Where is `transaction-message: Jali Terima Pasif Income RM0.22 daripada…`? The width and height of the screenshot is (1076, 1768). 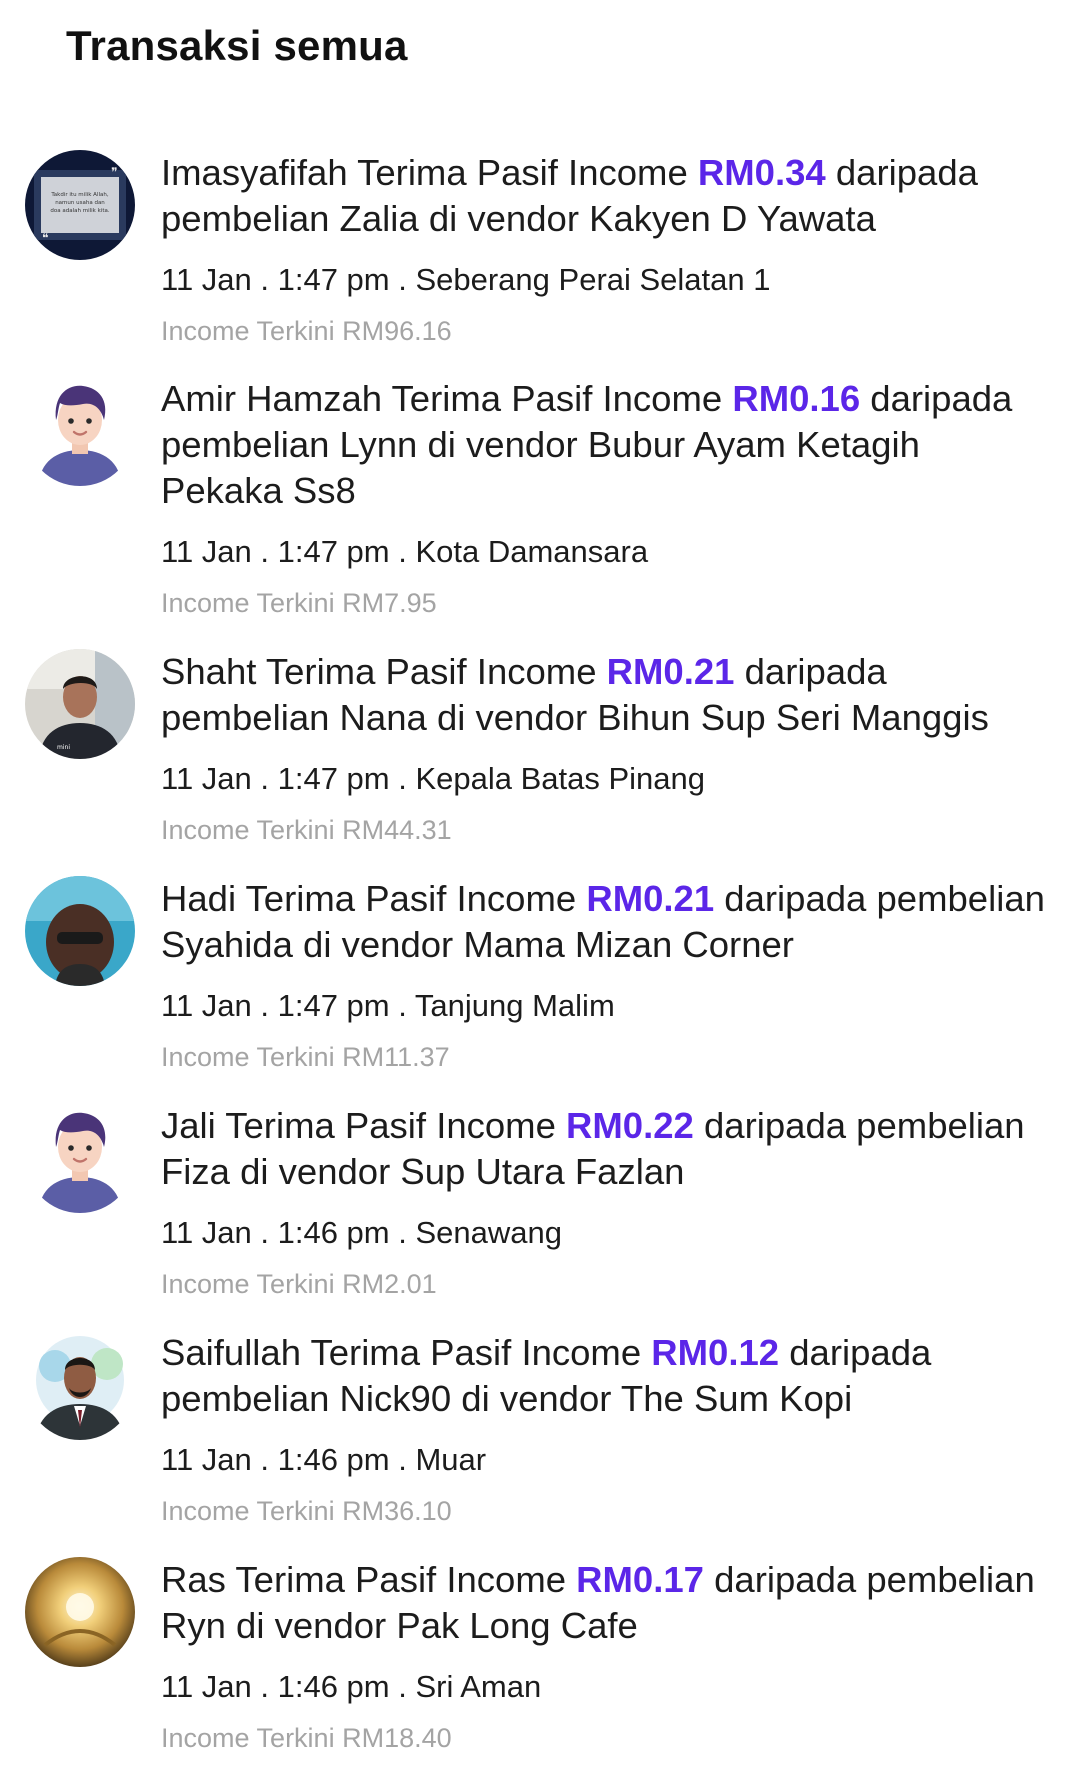 transaction-message: Jali Terima Pasif Income RM0.22 daripada… is located at coordinates (606, 1149).